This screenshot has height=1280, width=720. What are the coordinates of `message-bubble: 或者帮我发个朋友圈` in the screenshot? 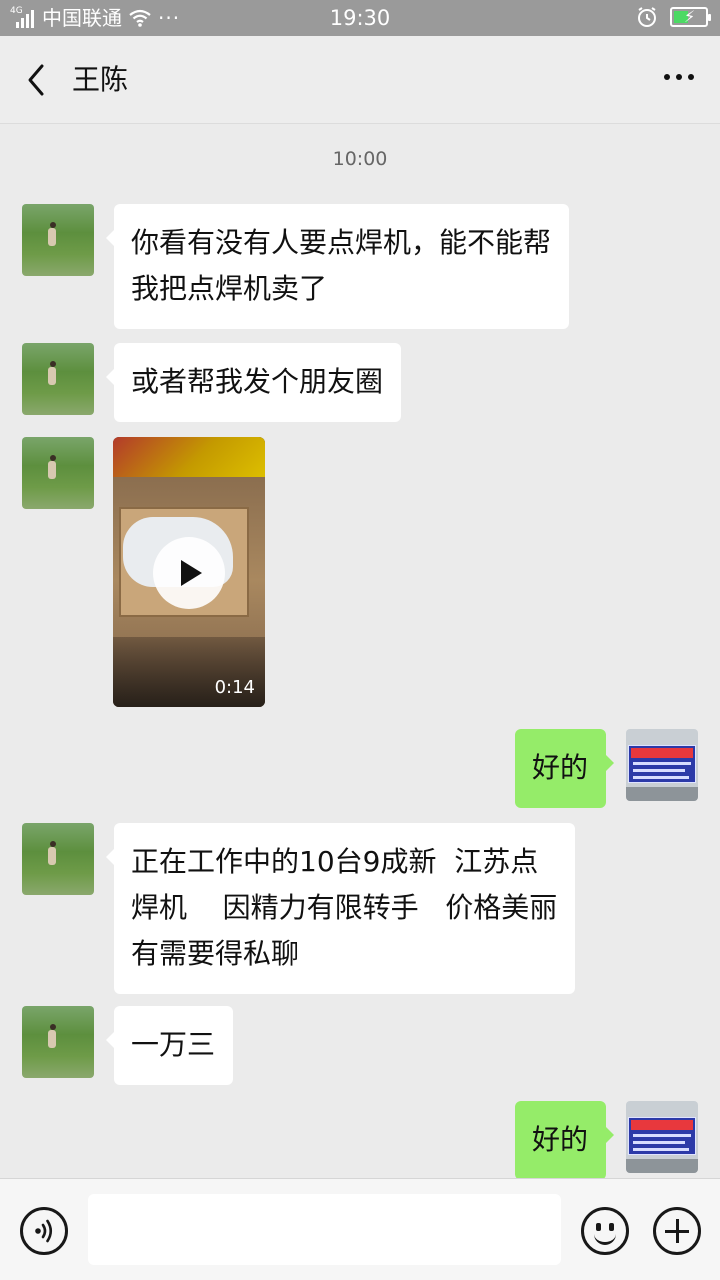 It's located at (253, 382).